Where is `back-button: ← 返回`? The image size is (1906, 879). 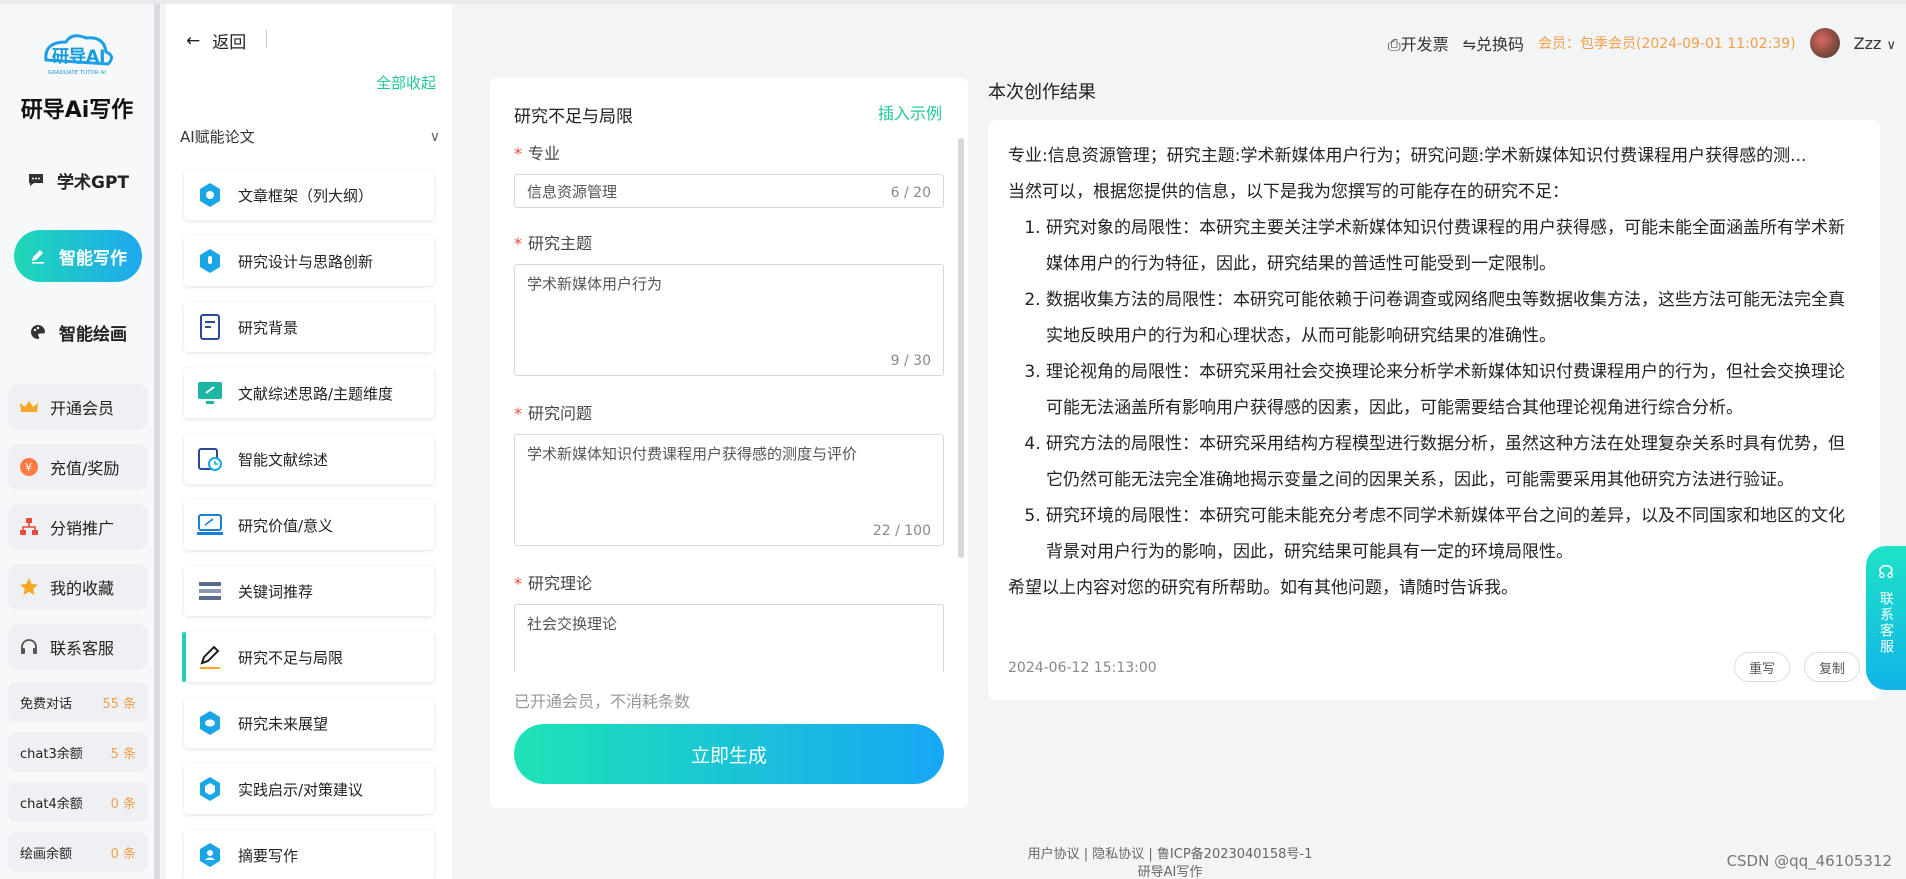
back-button: ← 返回 is located at coordinates (216, 41).